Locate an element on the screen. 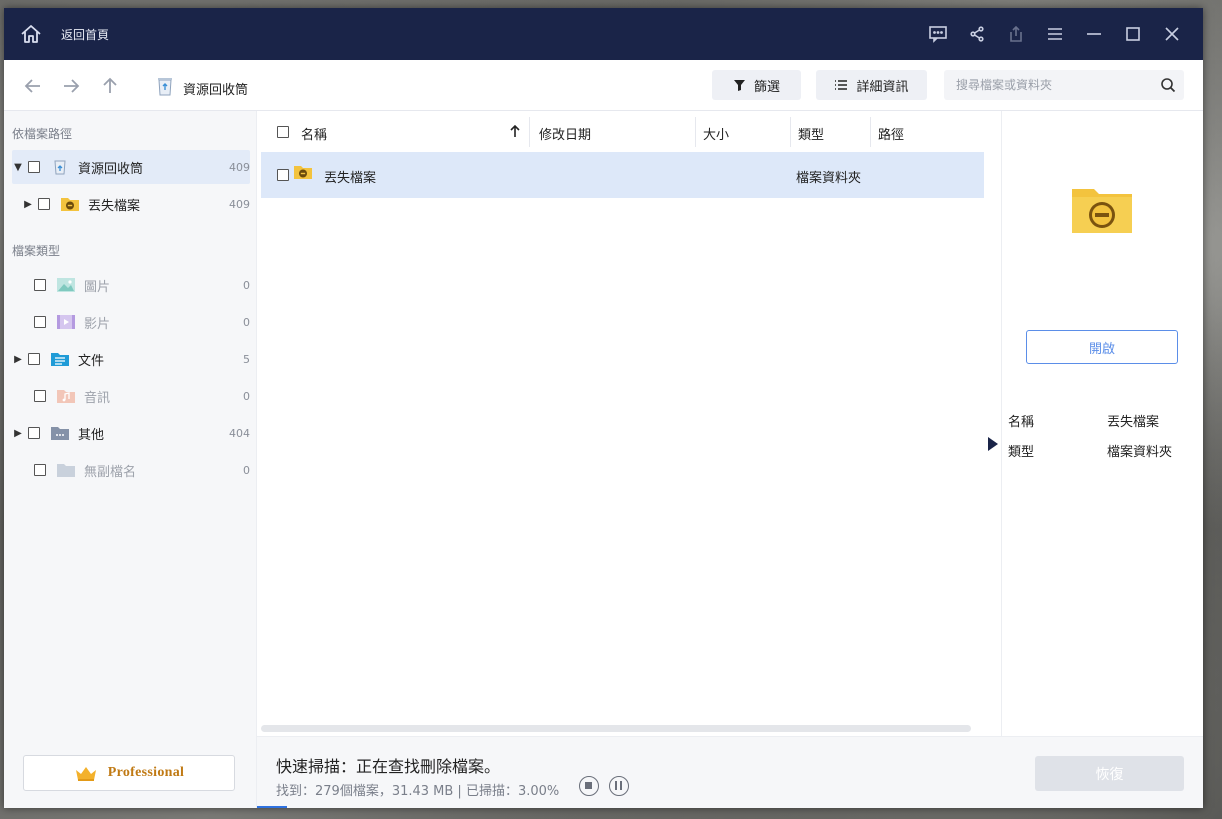 Image resolution: width=1222 pixels, height=819 pixels. forward-arrow-icon is located at coordinates (71, 86).